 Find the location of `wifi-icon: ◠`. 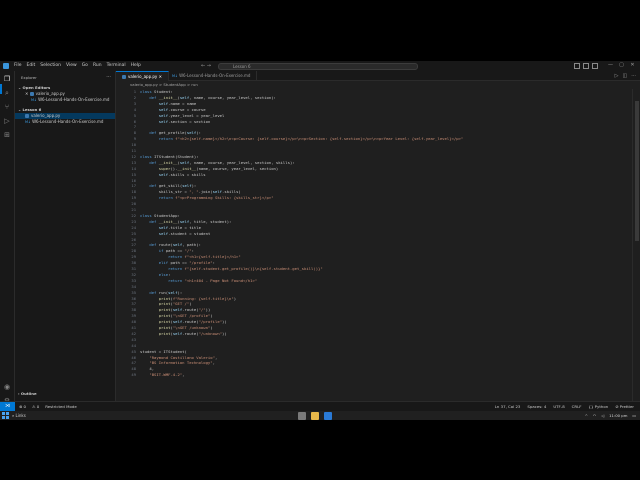

wifi-icon: ◠ is located at coordinates (594, 415).